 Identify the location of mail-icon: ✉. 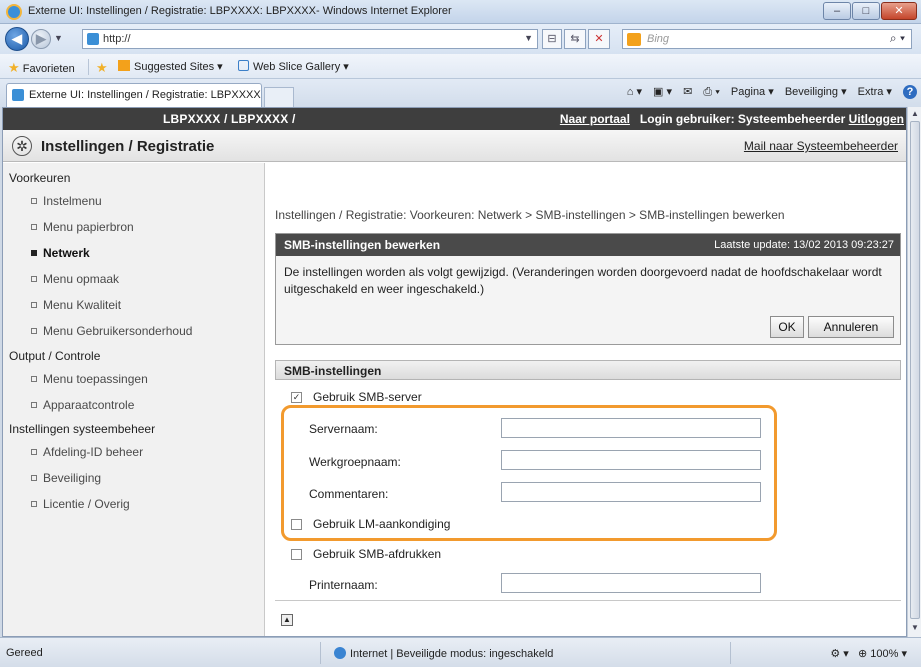
(687, 91).